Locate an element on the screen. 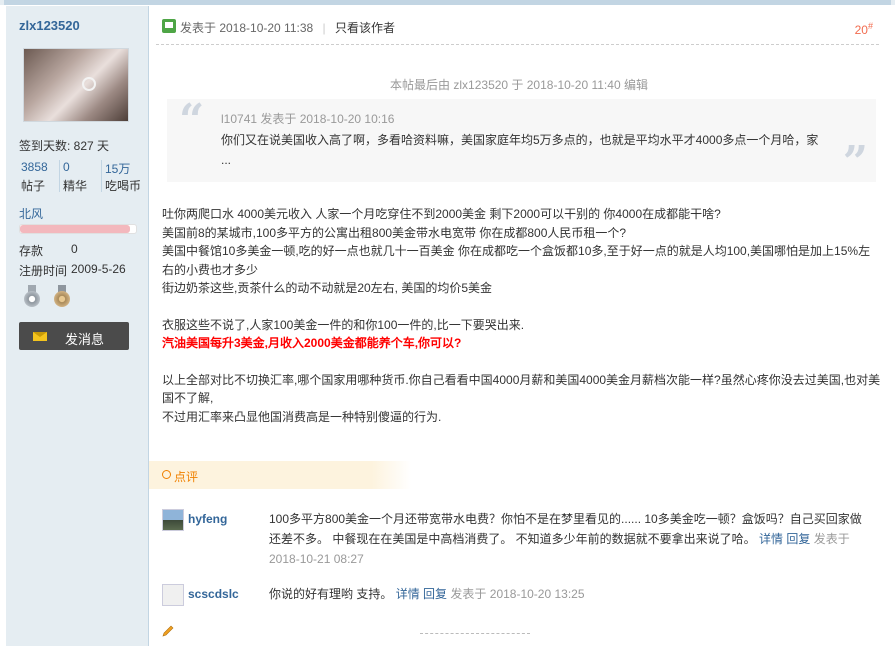  send-message-label: 发消息 is located at coordinates (85, 339).